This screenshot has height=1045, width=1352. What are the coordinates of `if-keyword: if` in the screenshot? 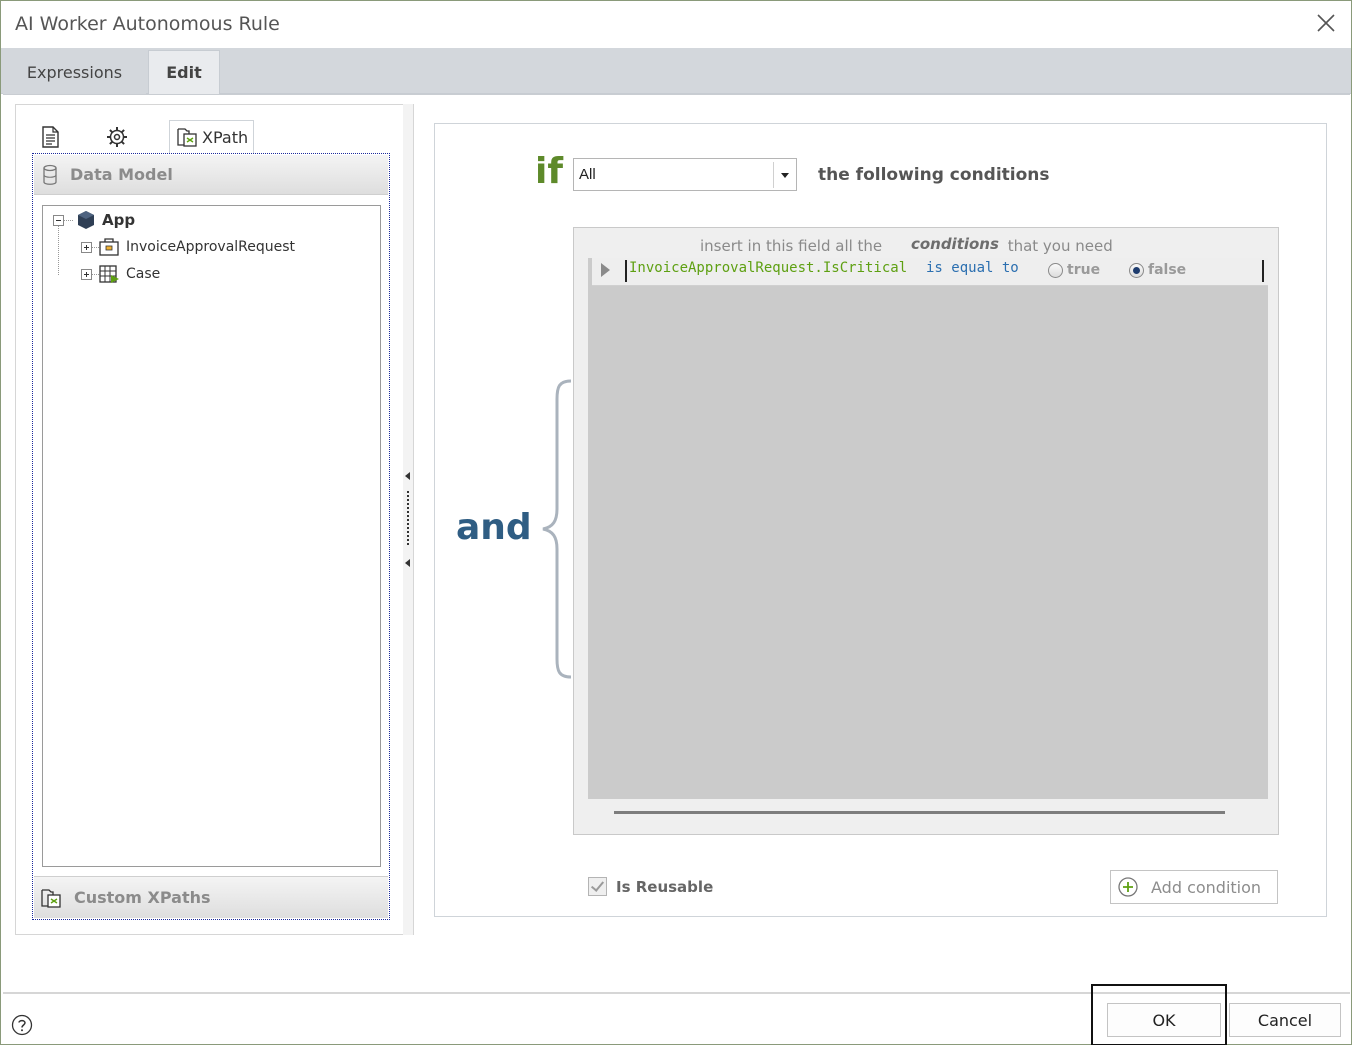 It's located at (549, 171).